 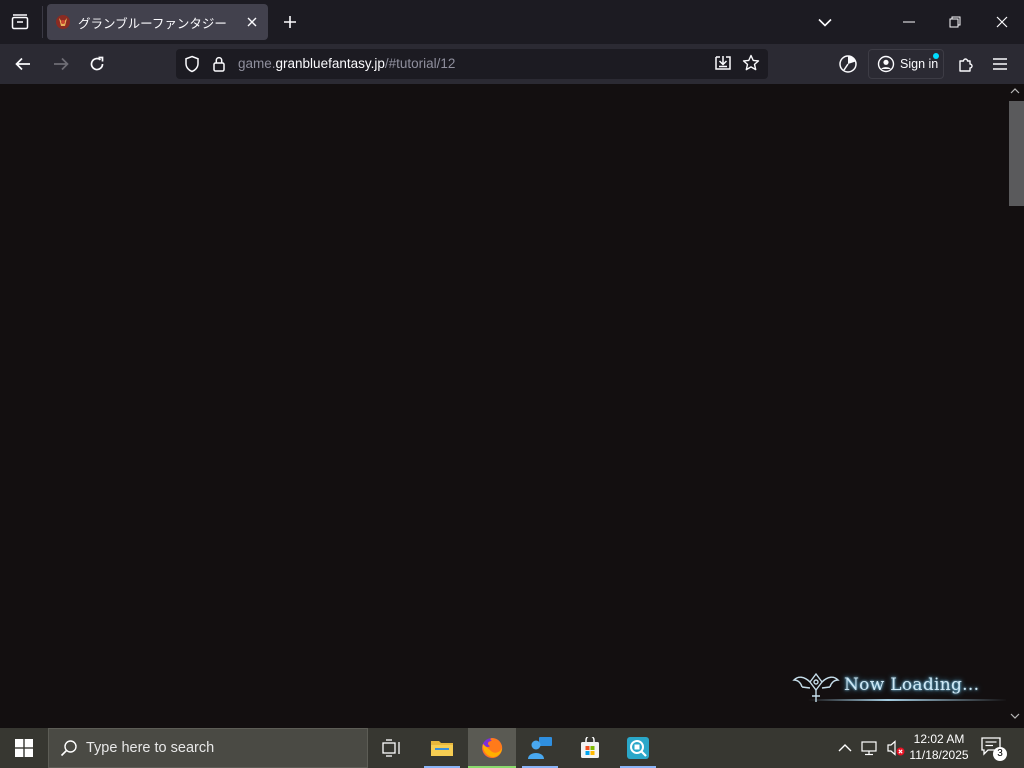 I want to click on new-tab-button, so click(x=290, y=22).